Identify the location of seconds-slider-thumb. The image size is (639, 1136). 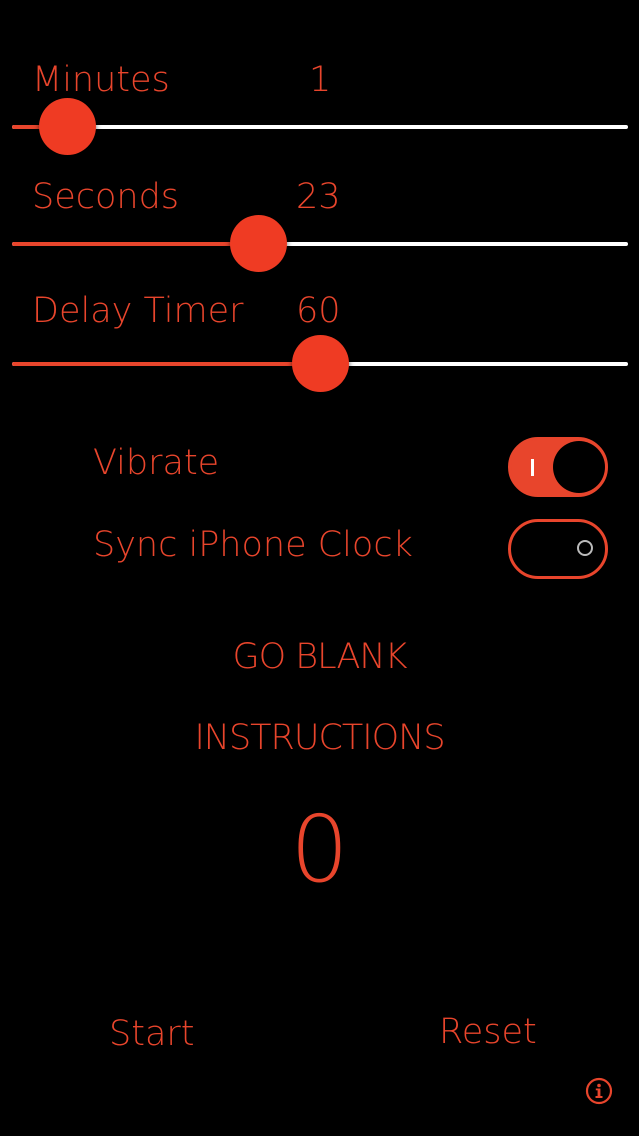
(258, 243).